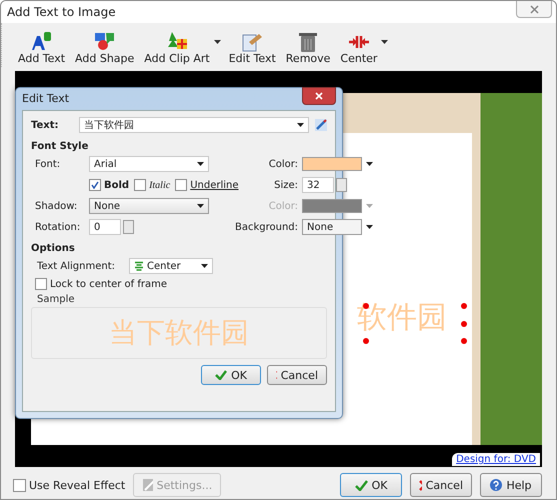  I want to click on group-label: Sample, so click(55, 299).